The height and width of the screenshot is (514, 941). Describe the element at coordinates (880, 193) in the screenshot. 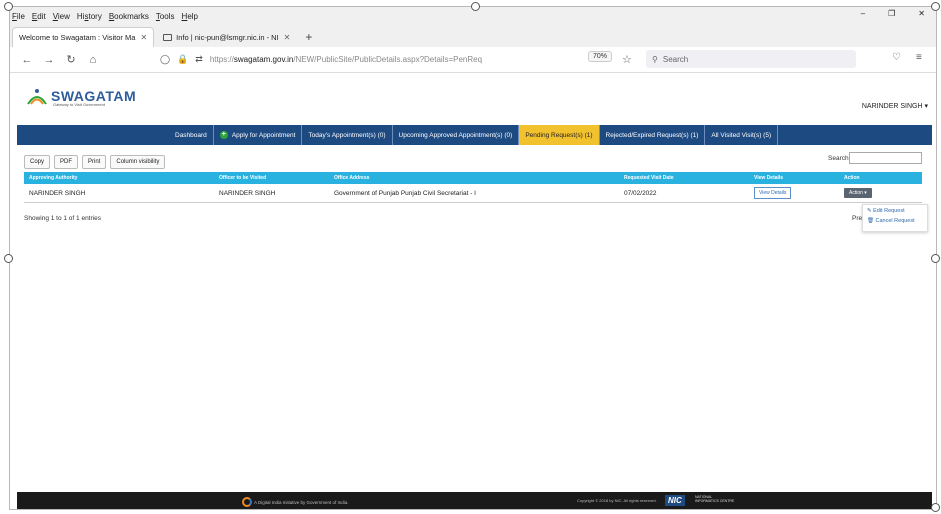

I see `cell-action: Action ▾` at that location.